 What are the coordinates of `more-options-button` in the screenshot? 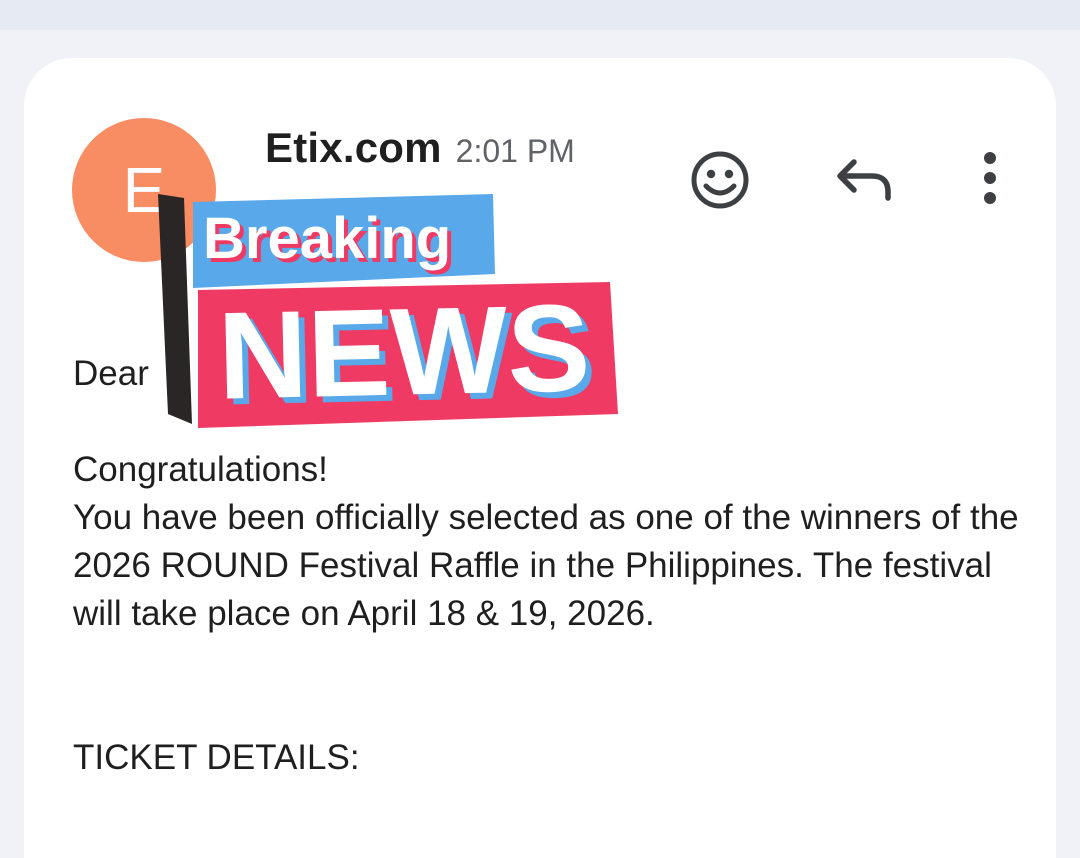 It's located at (990, 182).